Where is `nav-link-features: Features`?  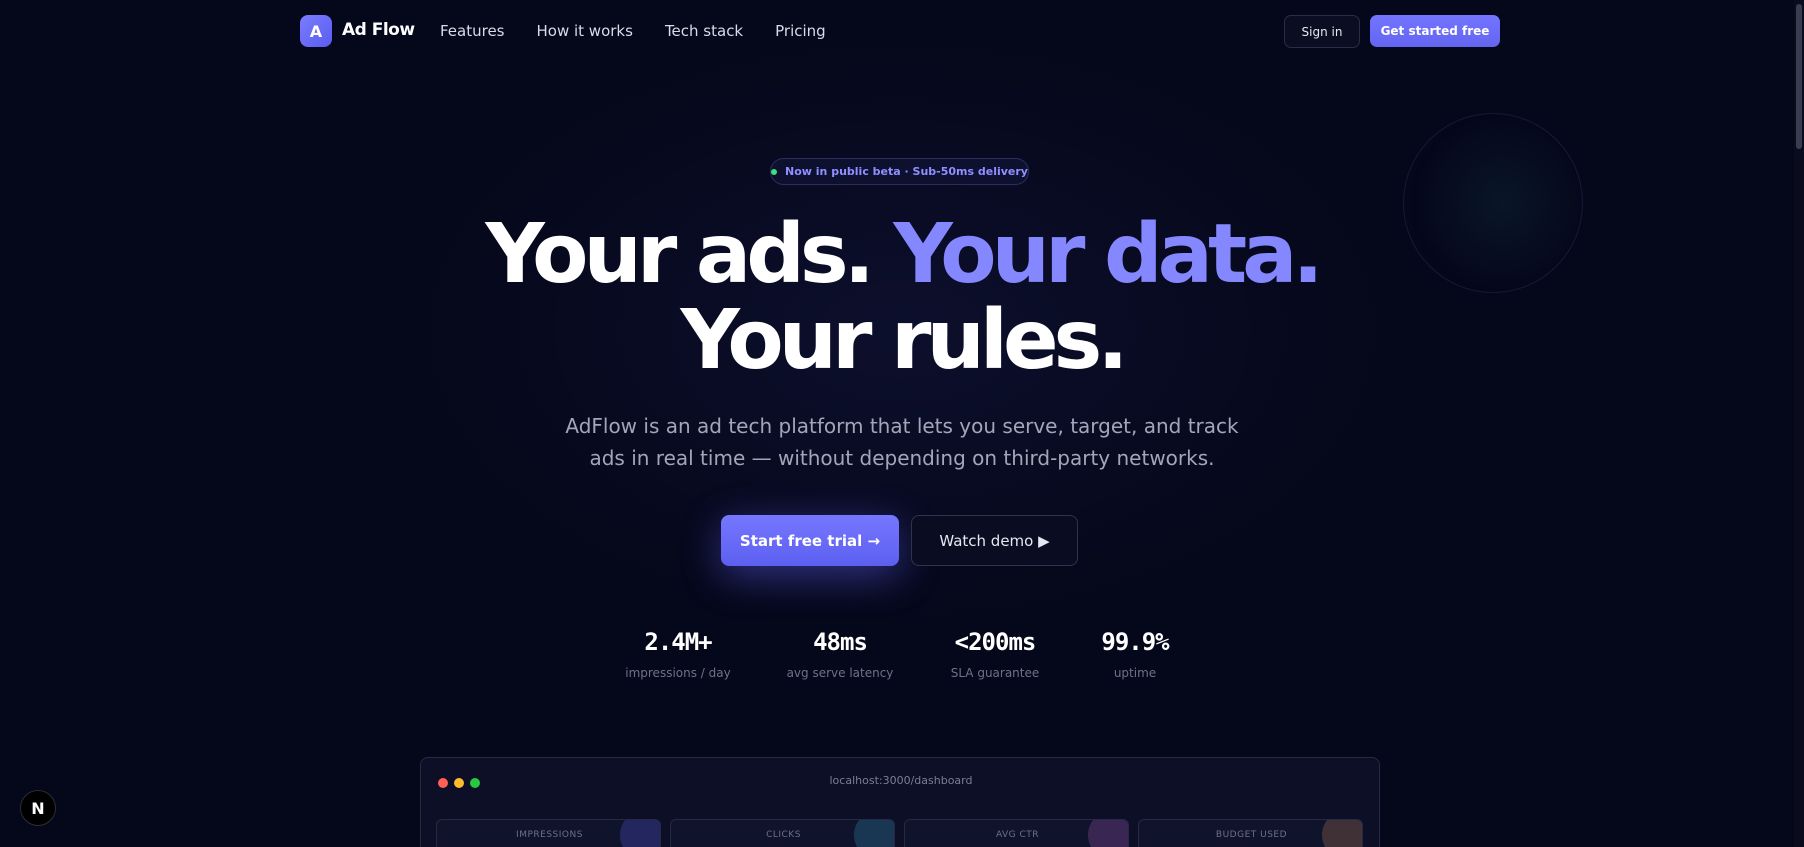 nav-link-features: Features is located at coordinates (472, 31).